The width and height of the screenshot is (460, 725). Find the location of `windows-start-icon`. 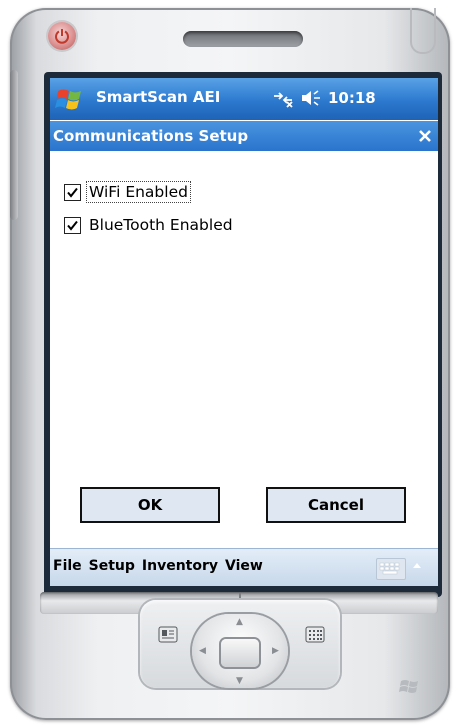

windows-start-icon is located at coordinates (71, 98).